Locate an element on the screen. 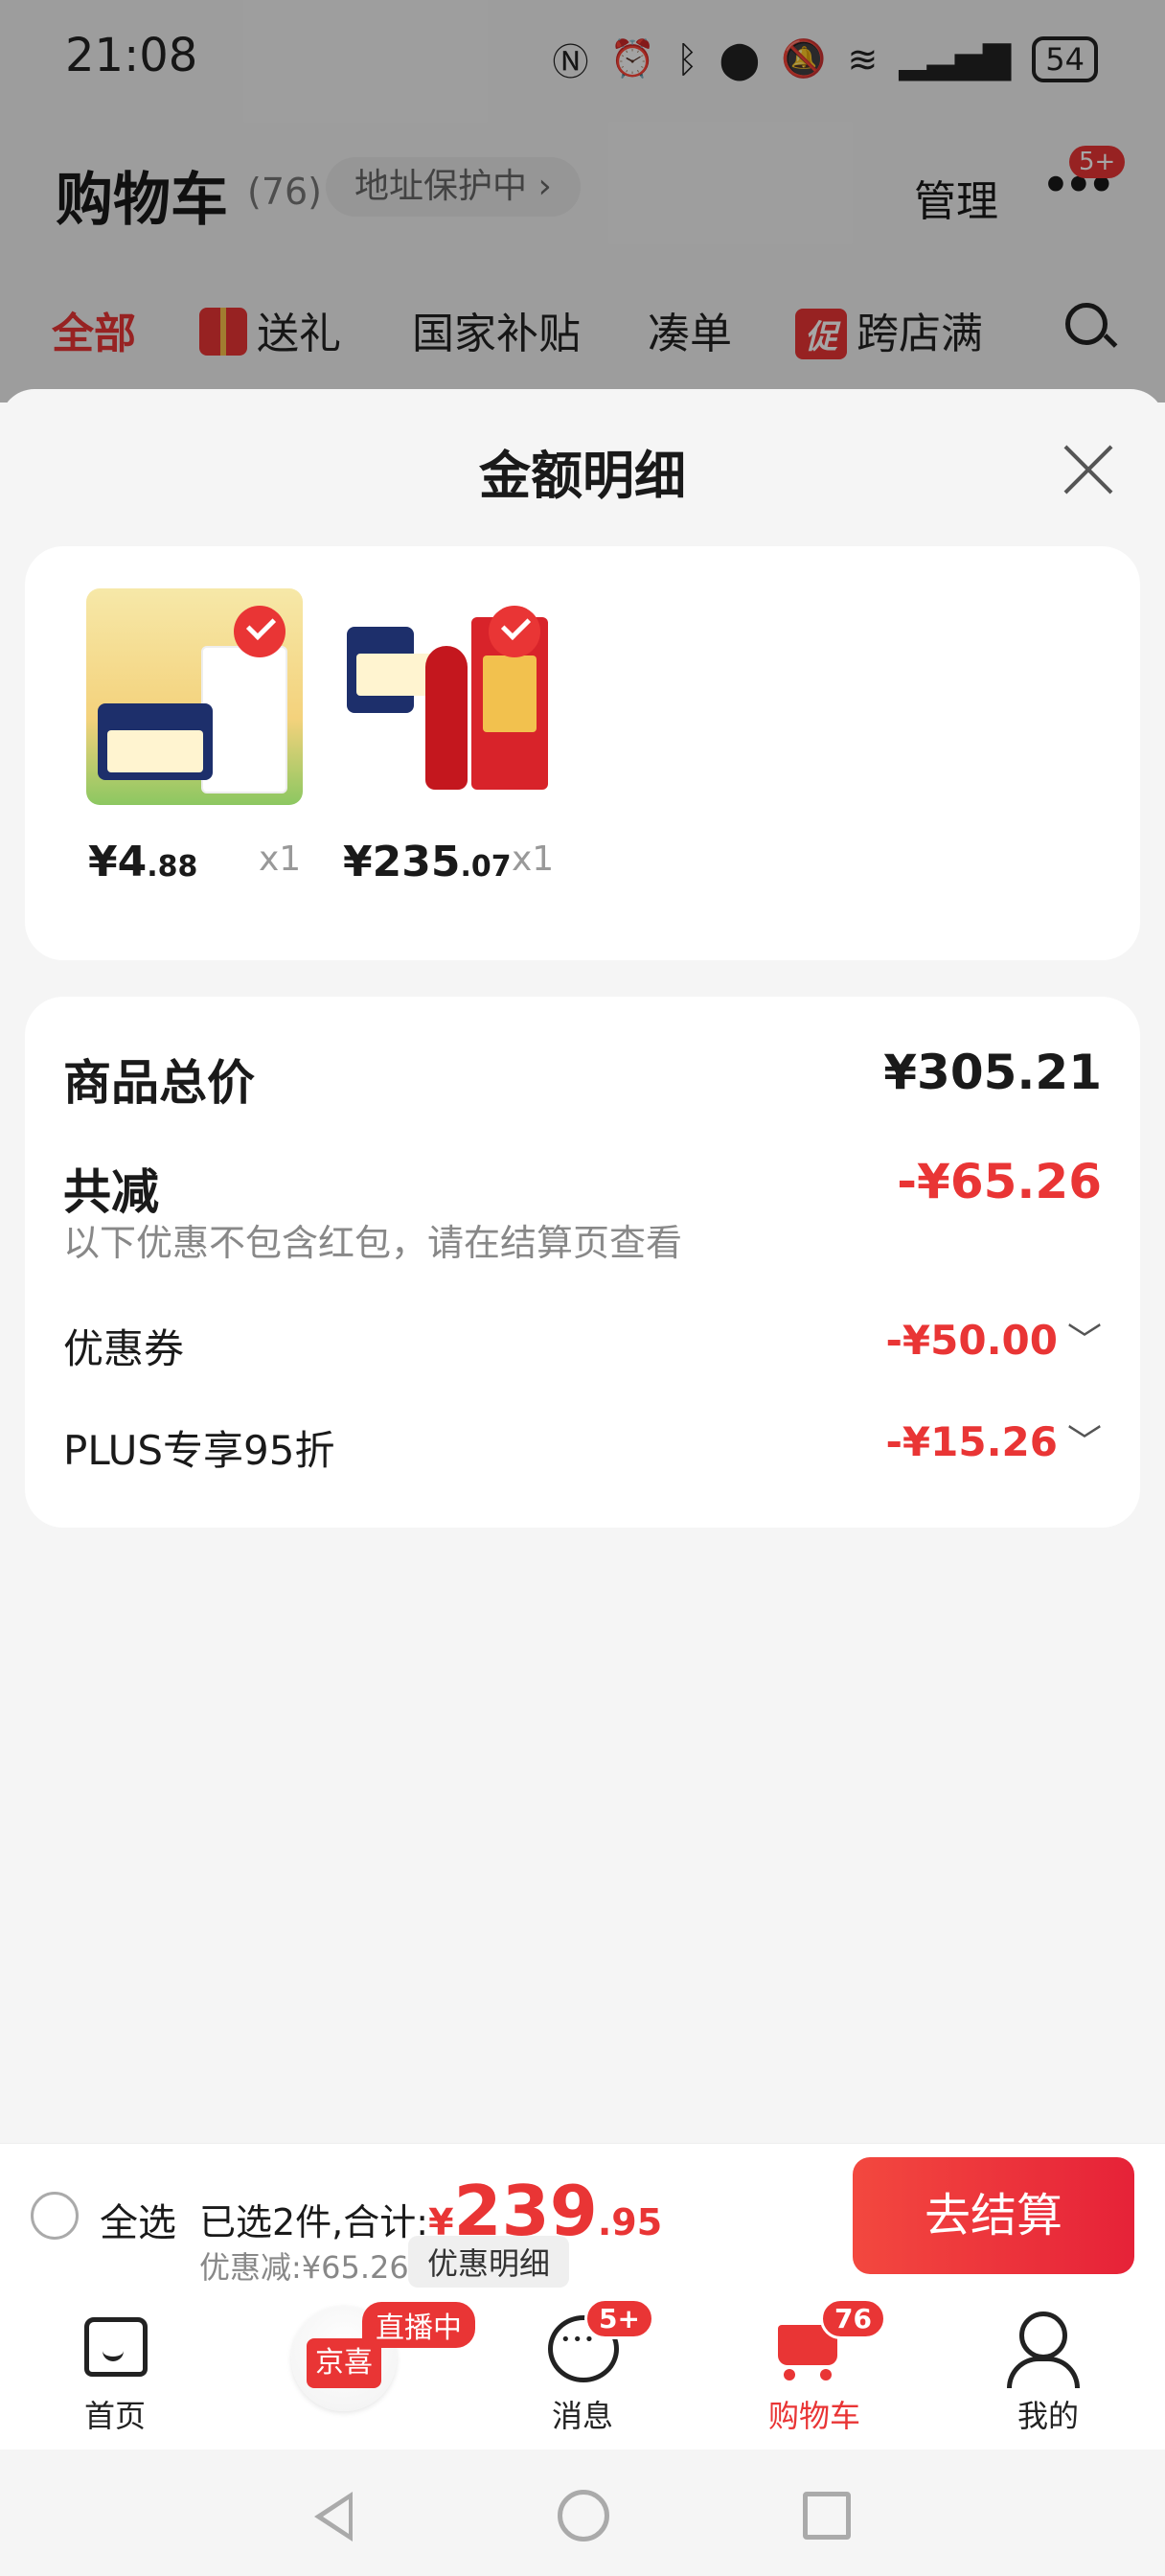 This screenshot has height=2576, width=1165. coupon-label: 优惠券 is located at coordinates (124, 1348).